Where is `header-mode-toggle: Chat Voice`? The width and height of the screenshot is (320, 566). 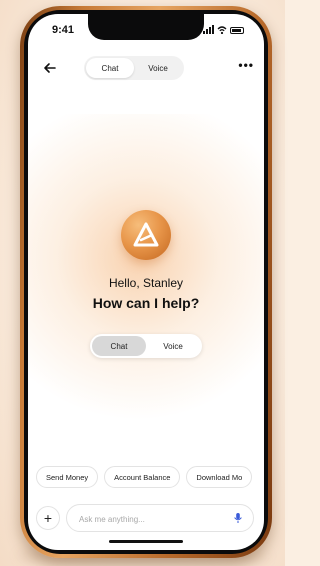
header-mode-toggle: Chat Voice is located at coordinates (134, 68).